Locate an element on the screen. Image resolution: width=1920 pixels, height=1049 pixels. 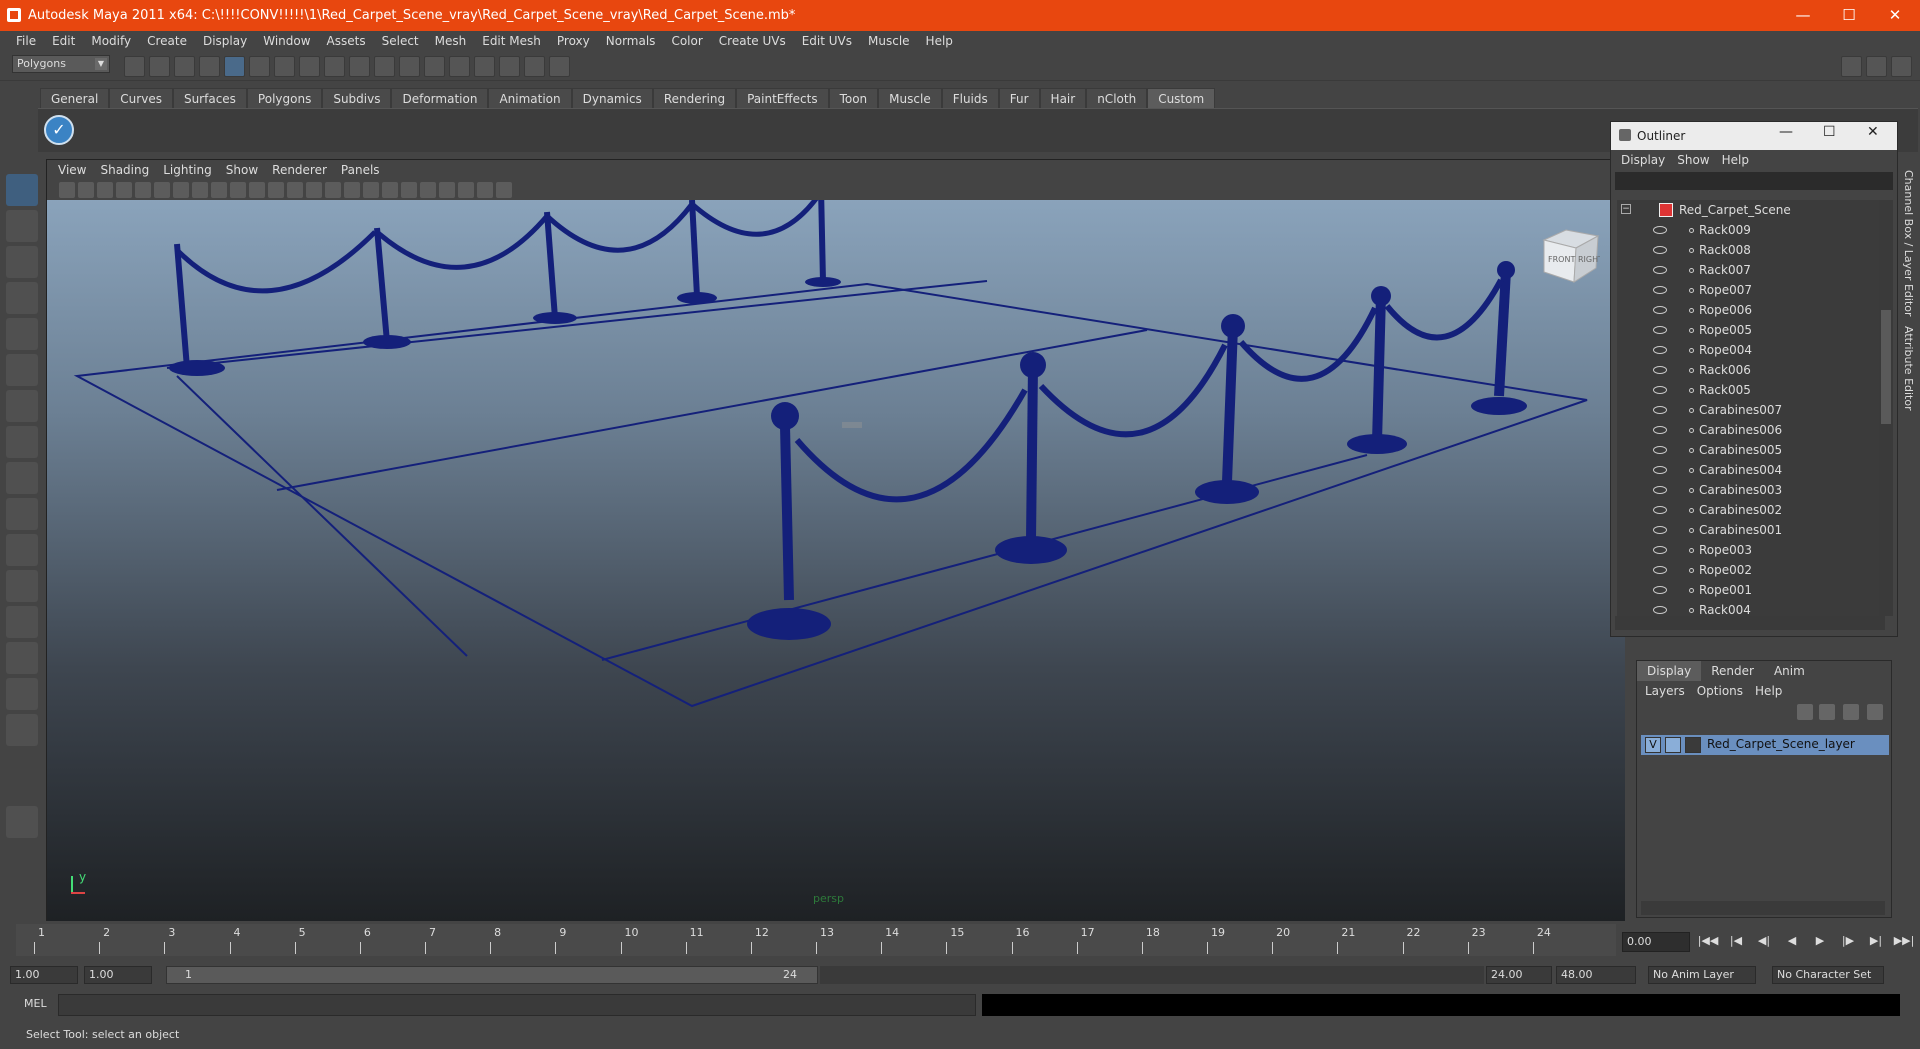
layer-menu-layers: Layers is located at coordinates (1665, 691).